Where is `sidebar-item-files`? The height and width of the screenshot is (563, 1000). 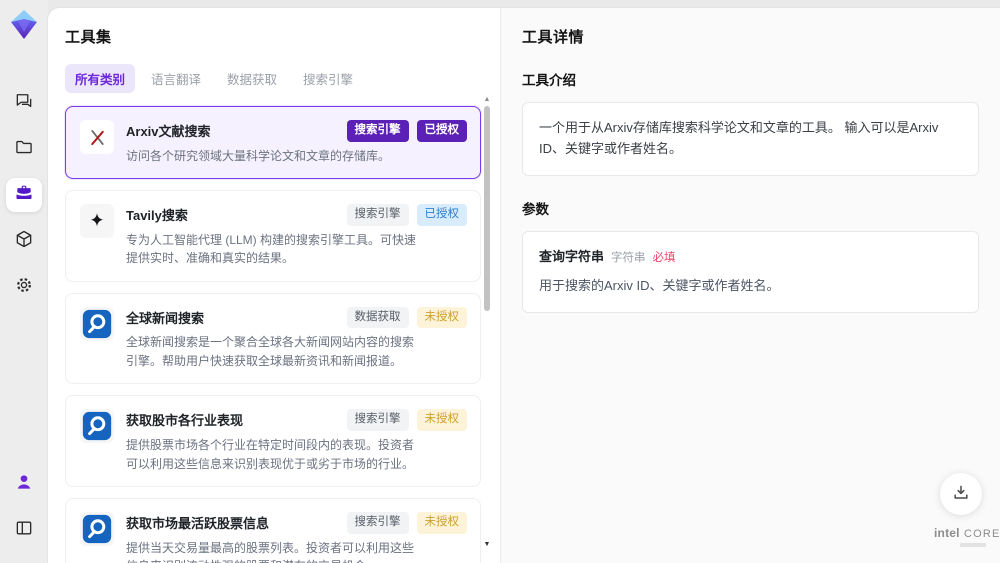 sidebar-item-files is located at coordinates (24, 149).